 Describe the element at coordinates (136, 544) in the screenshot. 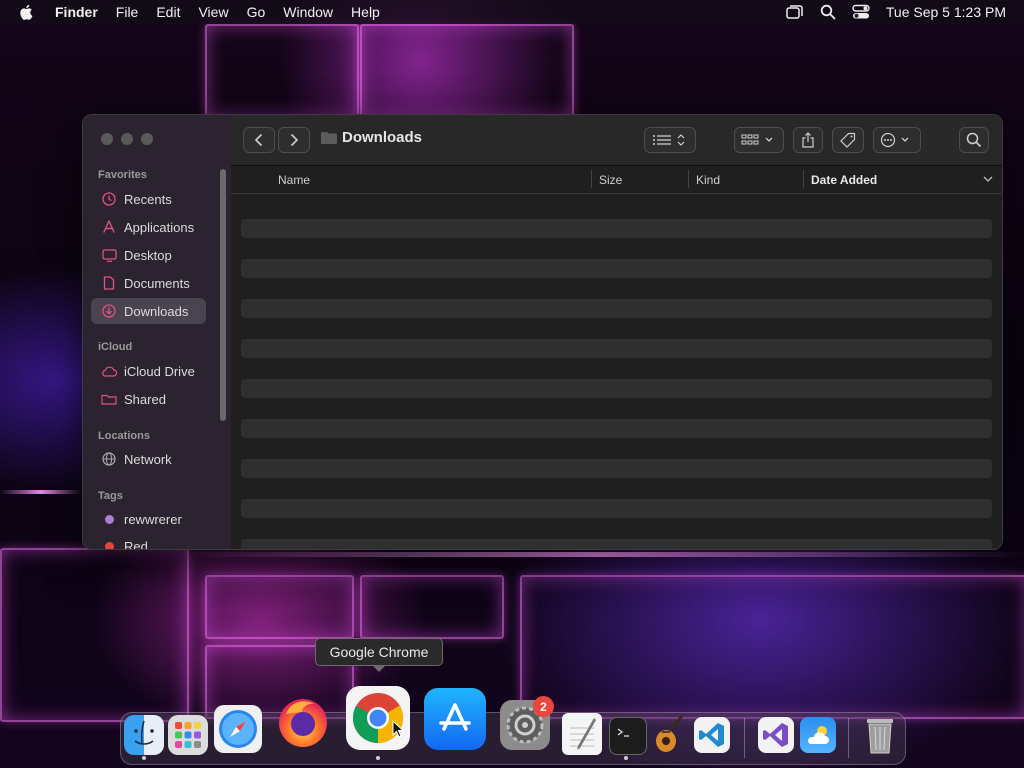

I see `sidebar-item-label: Red` at that location.